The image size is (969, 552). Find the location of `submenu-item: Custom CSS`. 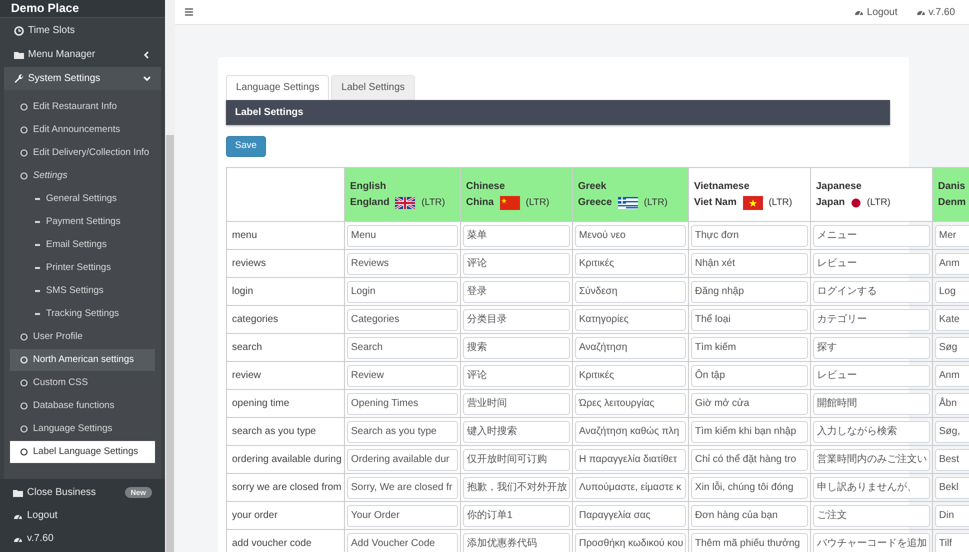

submenu-item: Custom CSS is located at coordinates (82, 383).